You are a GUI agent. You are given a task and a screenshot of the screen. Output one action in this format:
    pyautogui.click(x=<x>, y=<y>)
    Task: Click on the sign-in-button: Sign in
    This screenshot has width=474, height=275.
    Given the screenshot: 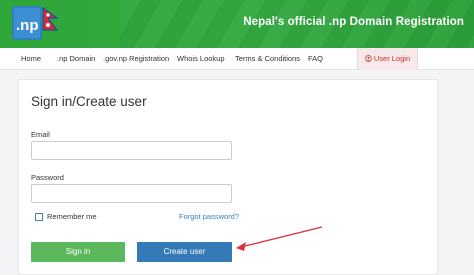 What is the action you would take?
    pyautogui.click(x=78, y=252)
    